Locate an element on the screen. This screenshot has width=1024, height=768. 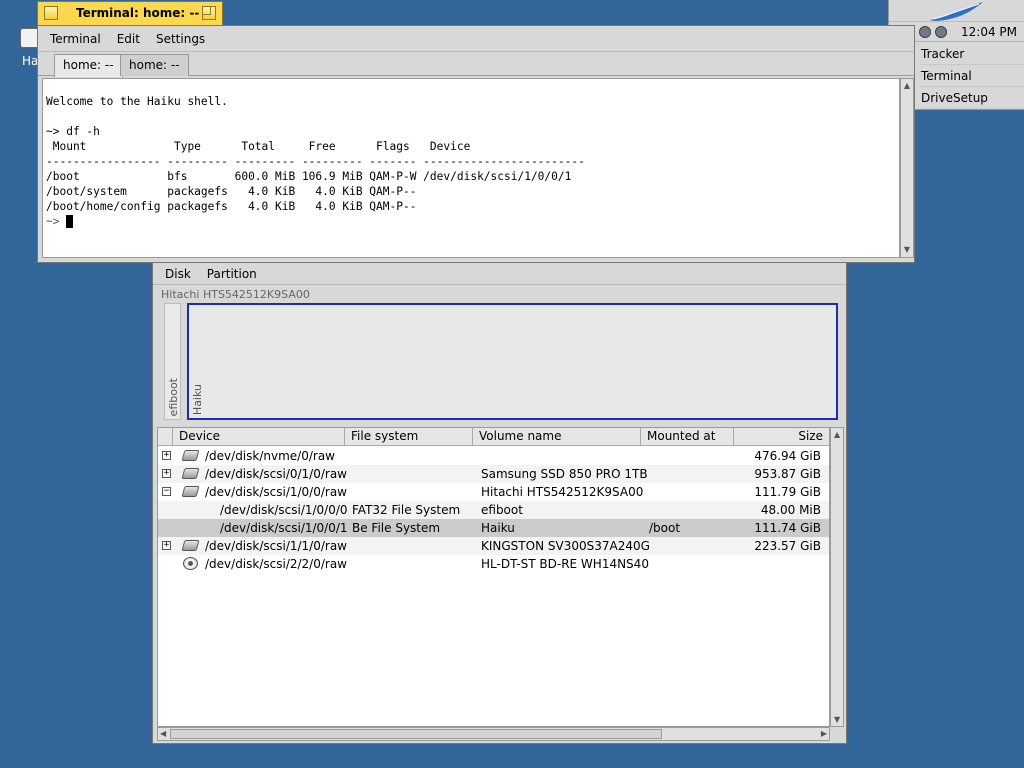
text-cursor is located at coordinates (70, 221).